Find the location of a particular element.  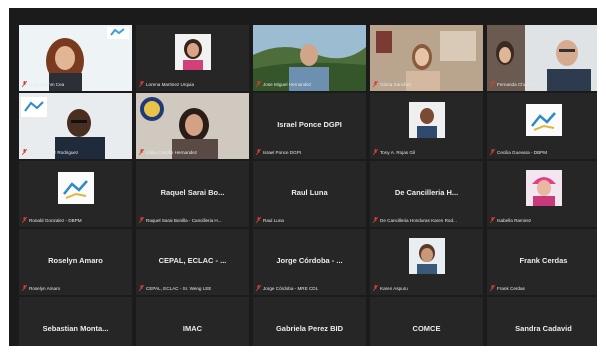

participant-center-name: Gabriela Perez BID is located at coordinates (309, 328).